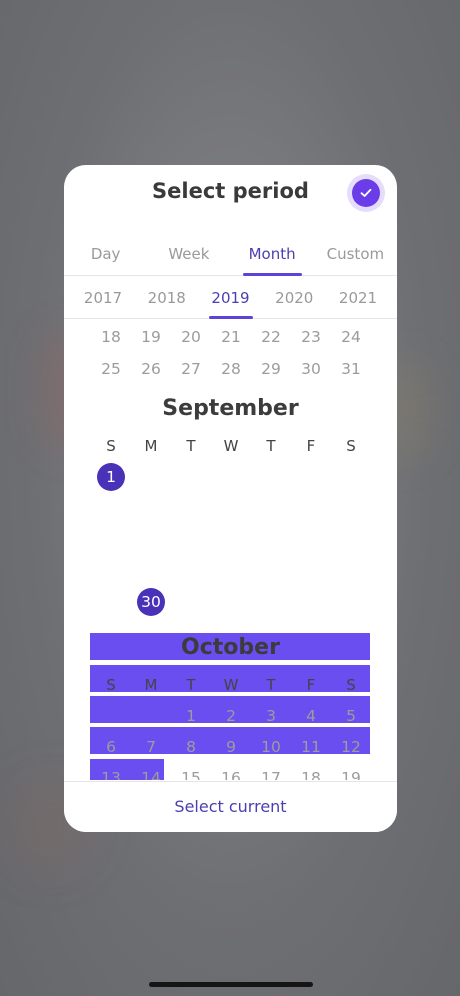 This screenshot has width=460, height=996. What do you see at coordinates (294, 297) in the screenshot?
I see `year-2020: 2020` at bounding box center [294, 297].